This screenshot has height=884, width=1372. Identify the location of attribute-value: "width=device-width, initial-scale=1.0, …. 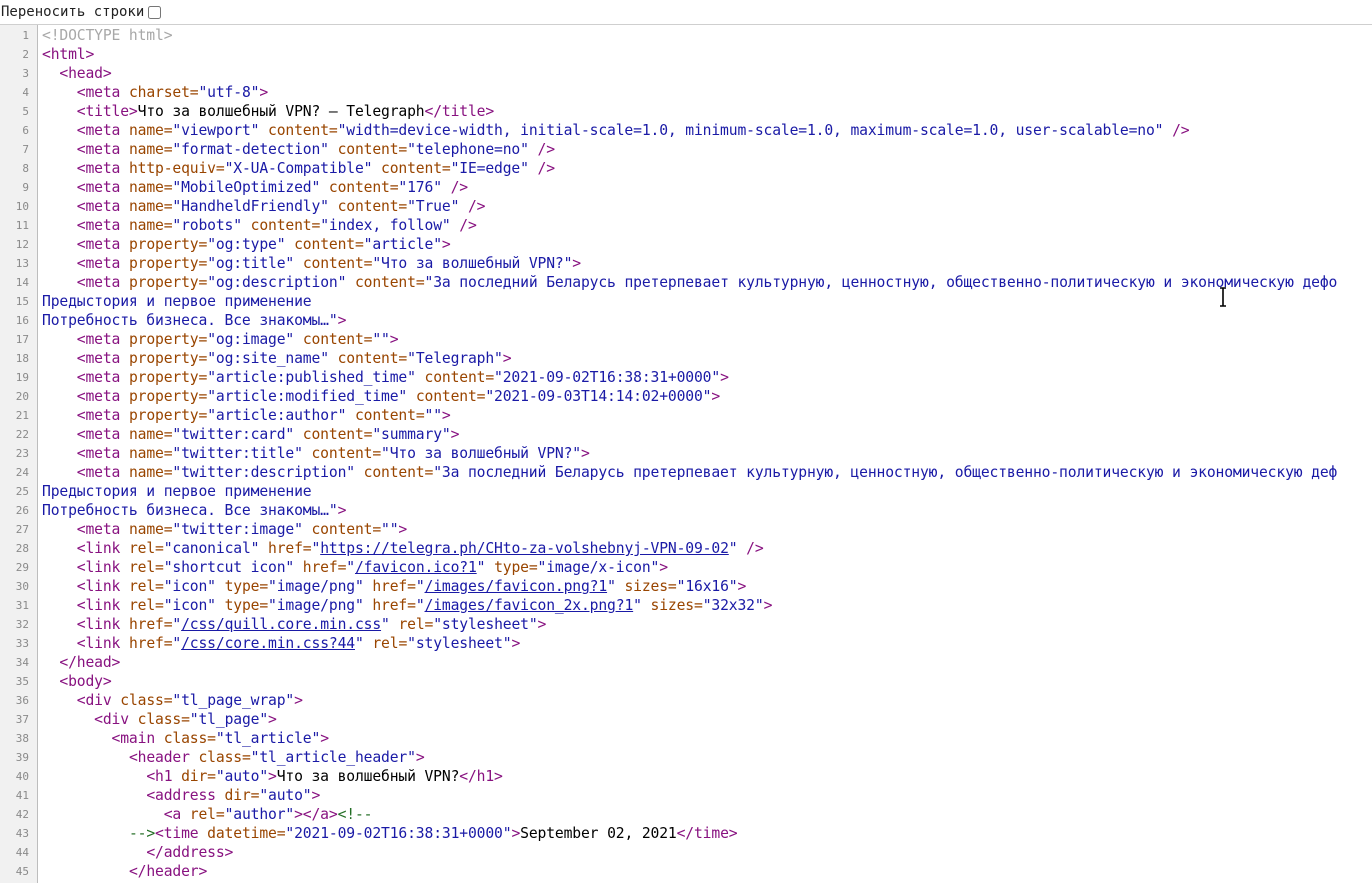
(750, 130).